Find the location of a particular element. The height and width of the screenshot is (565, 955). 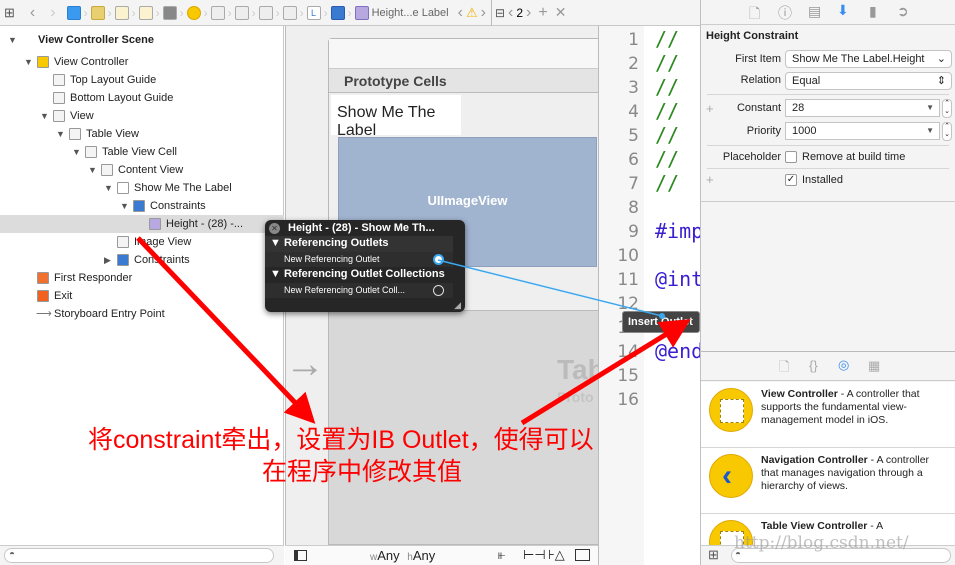

resizing-icon is located at coordinates (582, 555).